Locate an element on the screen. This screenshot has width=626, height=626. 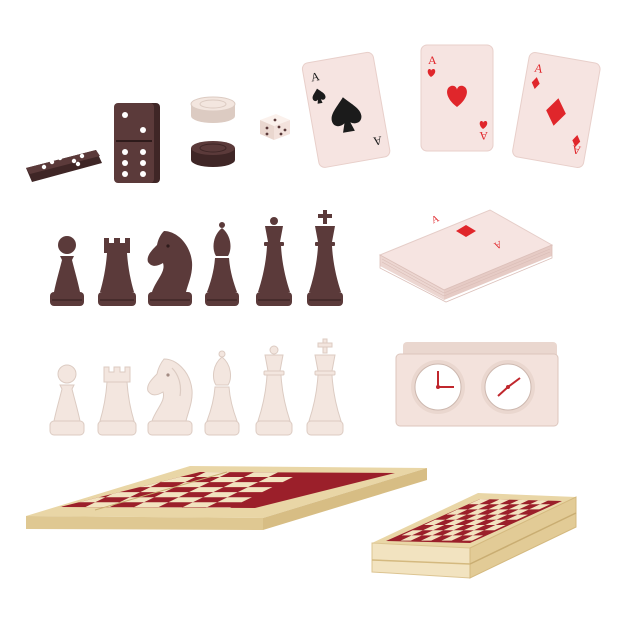
chess-clock is located at coordinates (477, 384).